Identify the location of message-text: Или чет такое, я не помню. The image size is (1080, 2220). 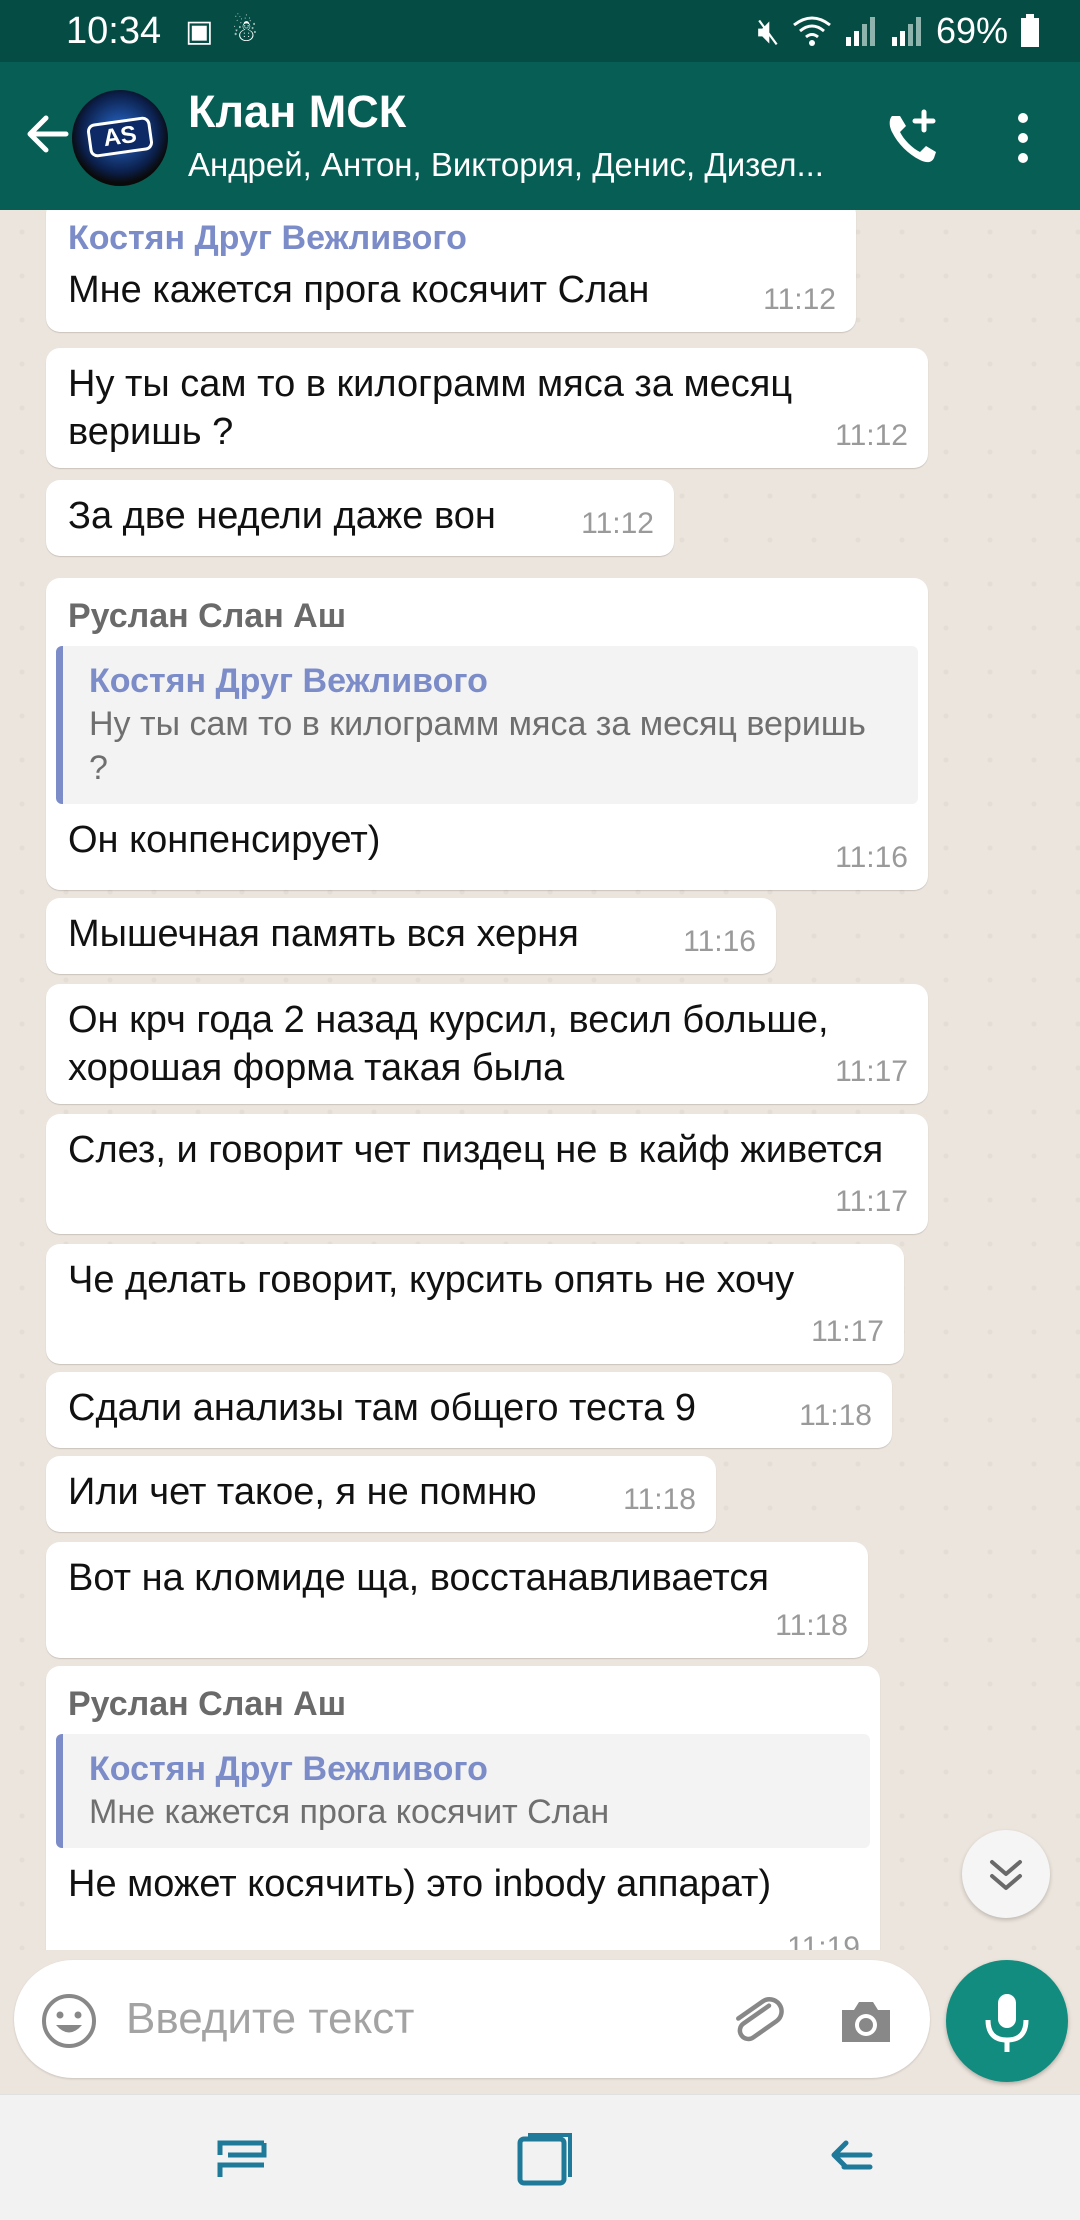
(302, 1492).